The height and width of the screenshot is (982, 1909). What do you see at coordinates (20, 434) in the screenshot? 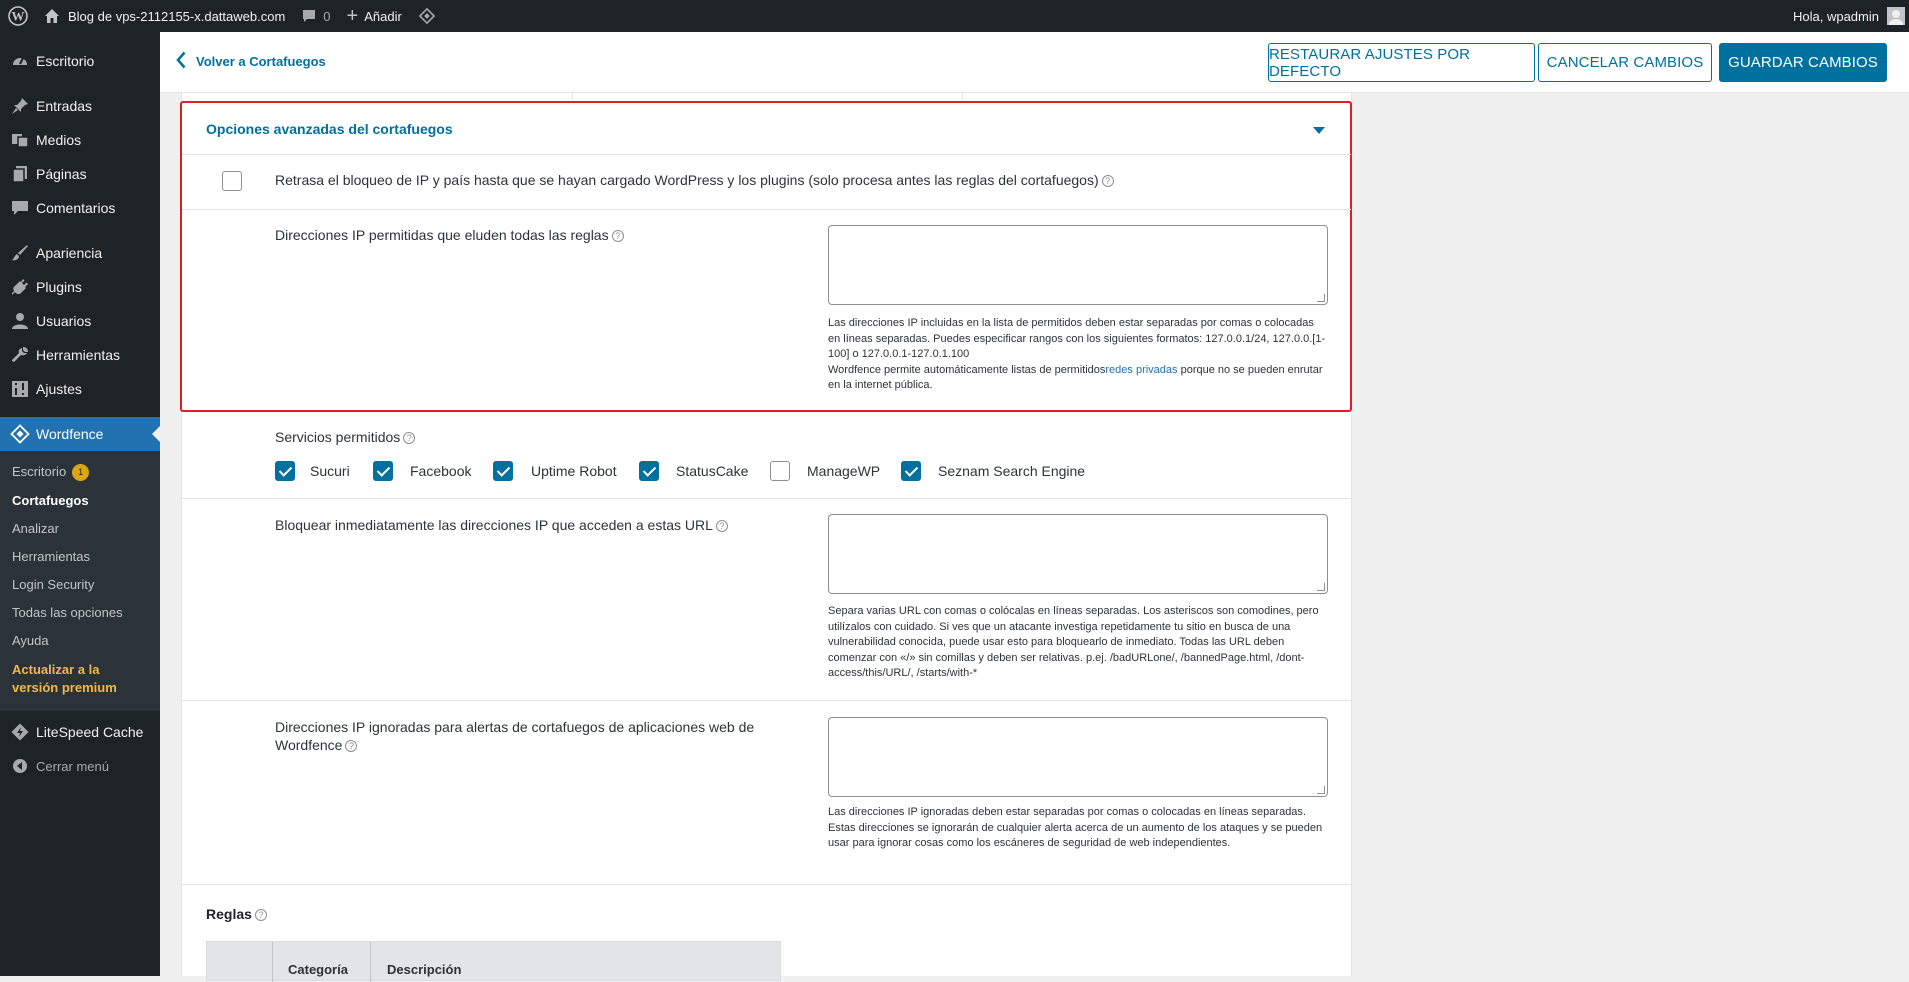
I see `wordfence-icon` at bounding box center [20, 434].